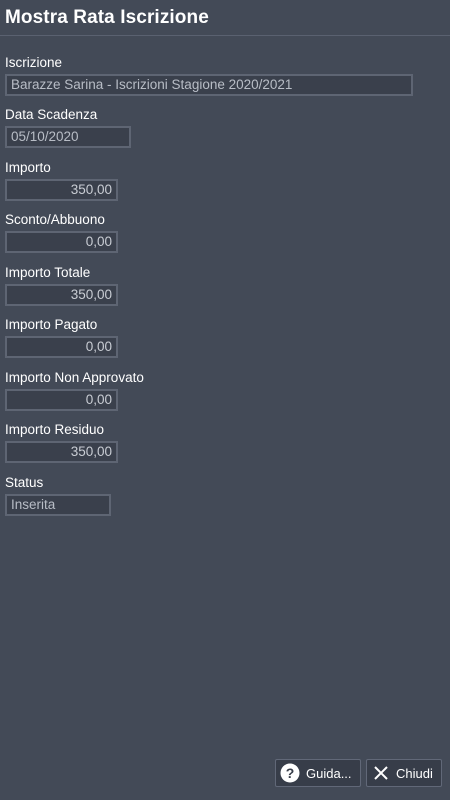 This screenshot has height=800, width=450. What do you see at coordinates (381, 773) in the screenshot?
I see `close-x-icon` at bounding box center [381, 773].